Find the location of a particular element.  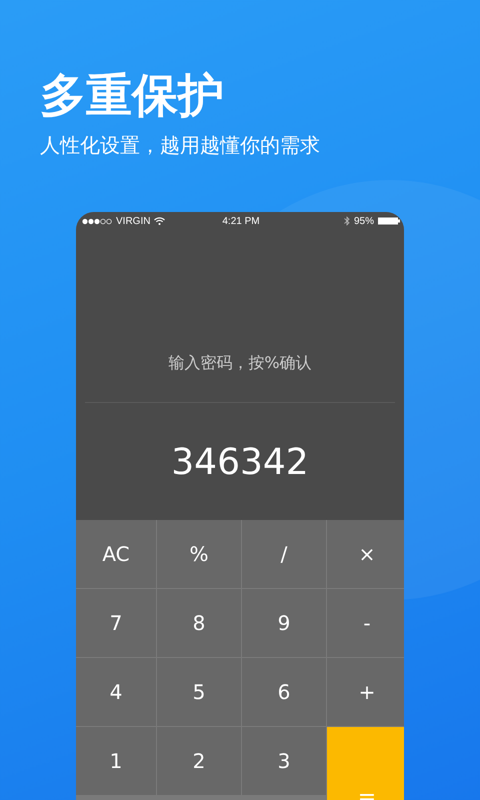

calculator-key: + is located at coordinates (365, 692).